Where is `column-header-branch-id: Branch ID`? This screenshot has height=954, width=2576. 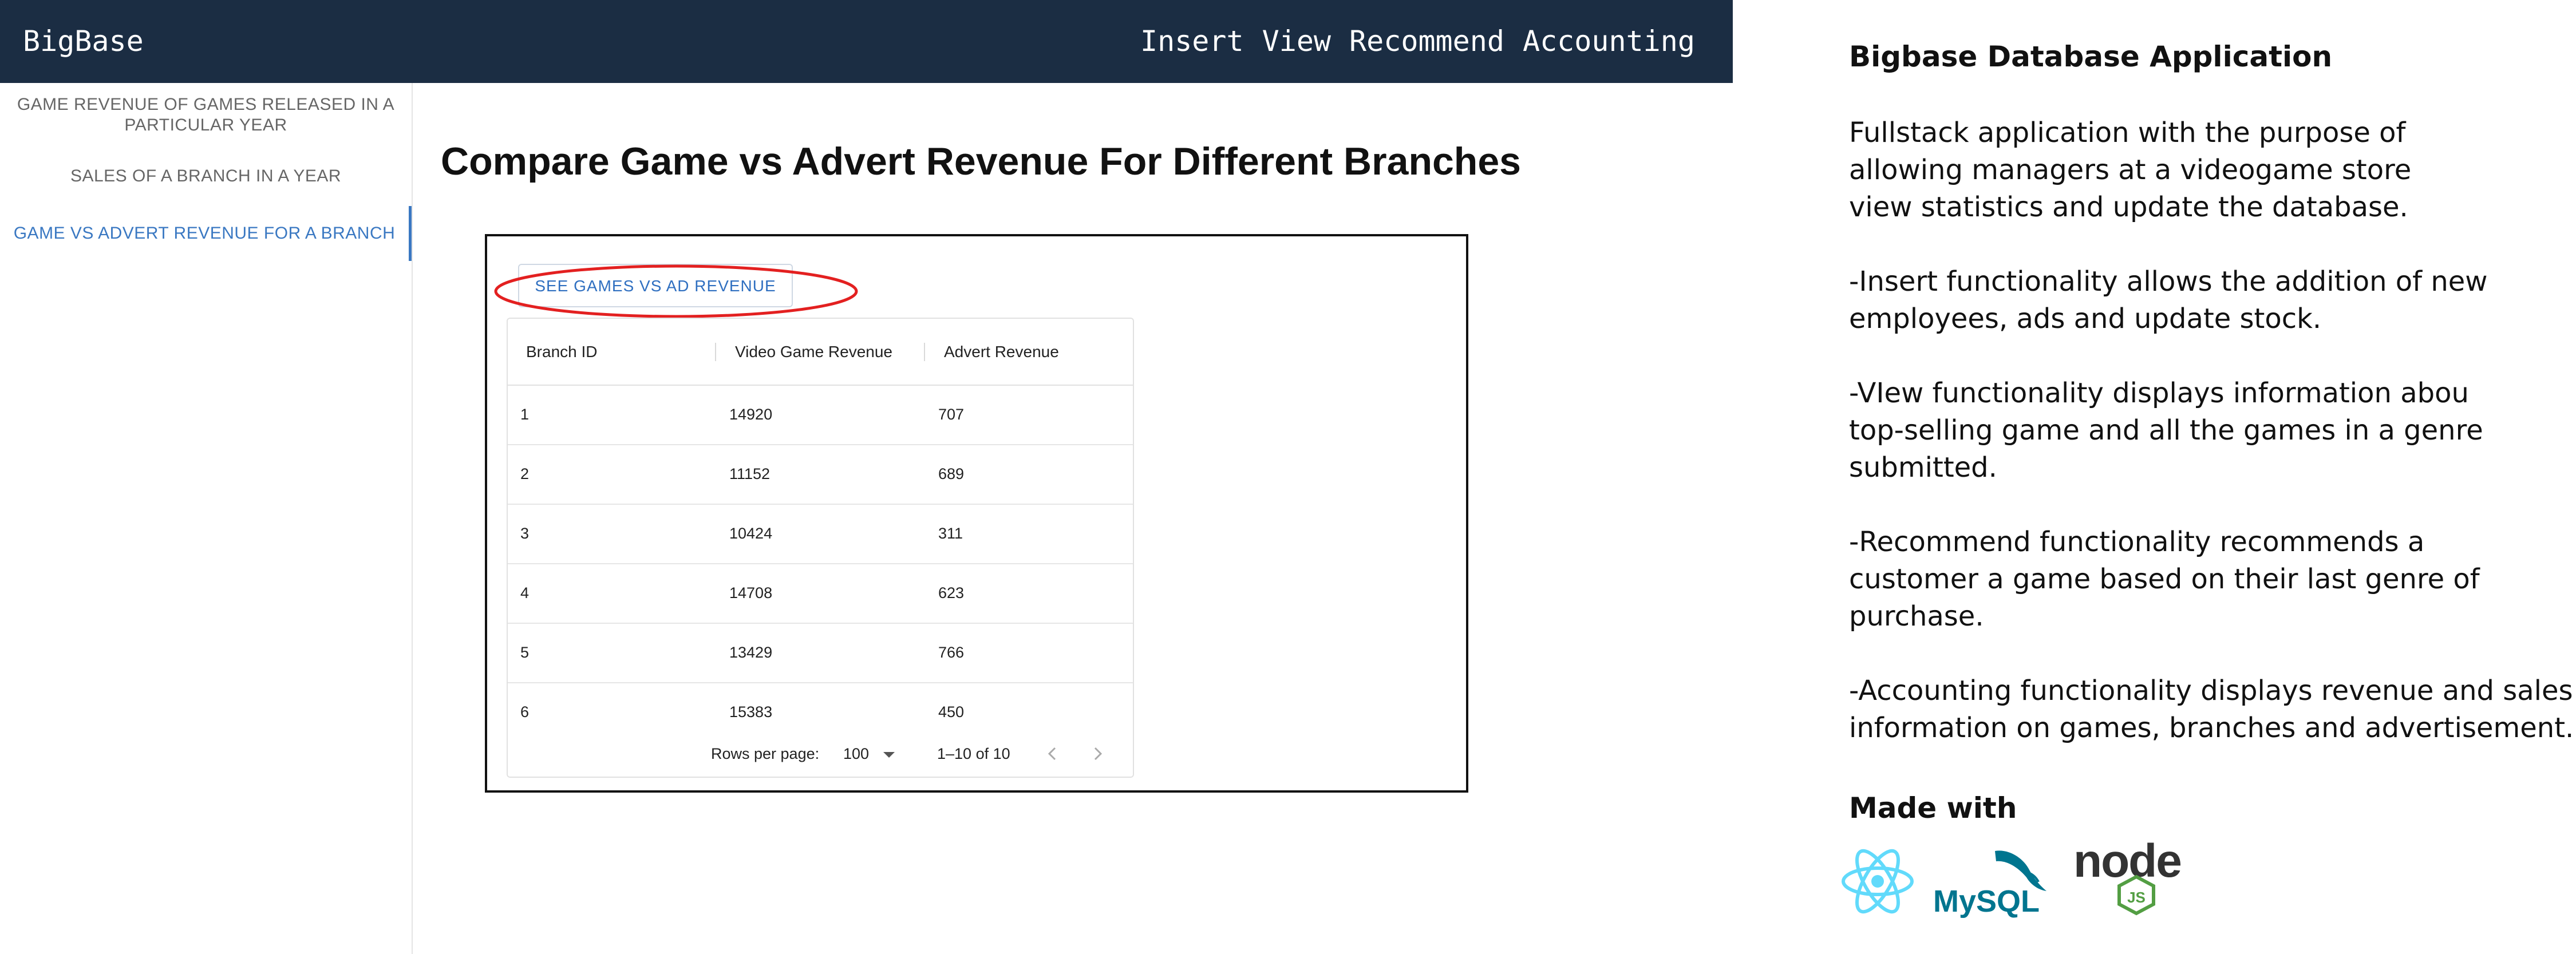 column-header-branch-id: Branch ID is located at coordinates (562, 352).